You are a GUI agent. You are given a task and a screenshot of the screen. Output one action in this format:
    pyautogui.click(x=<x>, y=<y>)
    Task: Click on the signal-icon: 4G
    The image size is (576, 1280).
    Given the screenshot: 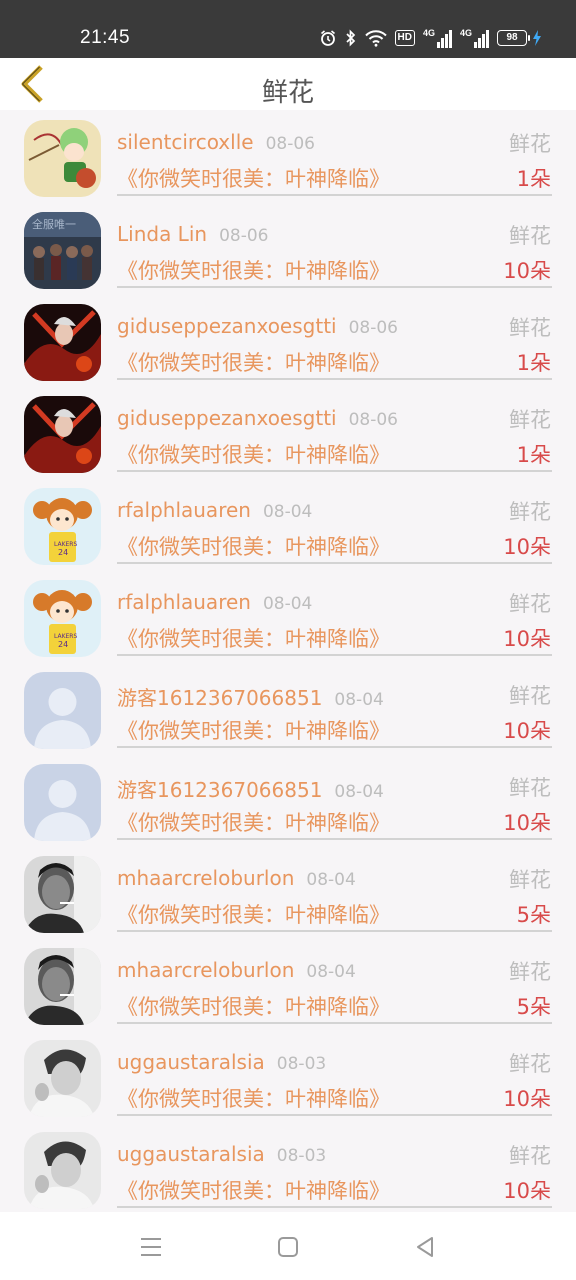 What is the action you would take?
    pyautogui.click(x=437, y=38)
    